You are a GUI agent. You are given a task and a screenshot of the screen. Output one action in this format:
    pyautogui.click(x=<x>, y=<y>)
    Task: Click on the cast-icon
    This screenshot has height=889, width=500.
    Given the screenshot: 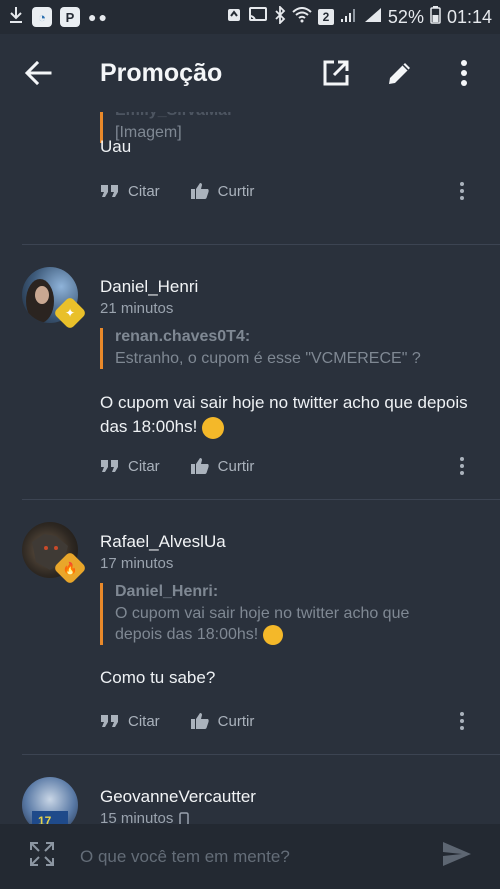 What is the action you would take?
    pyautogui.click(x=258, y=17)
    